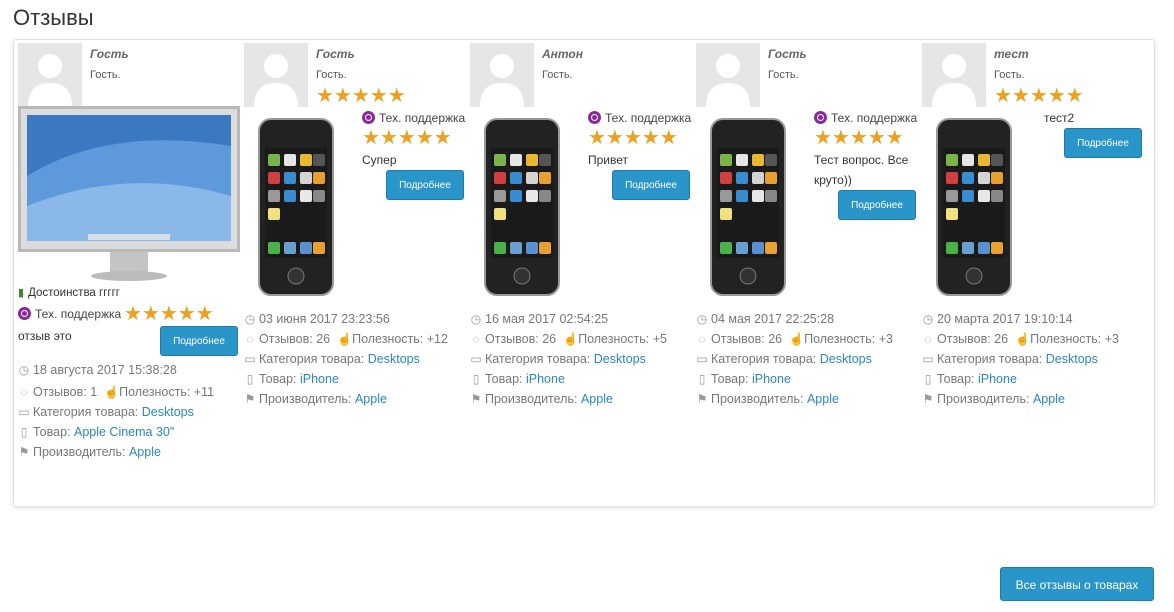 The width and height of the screenshot is (1174, 612). I want to click on review-author: Антон, so click(563, 54).